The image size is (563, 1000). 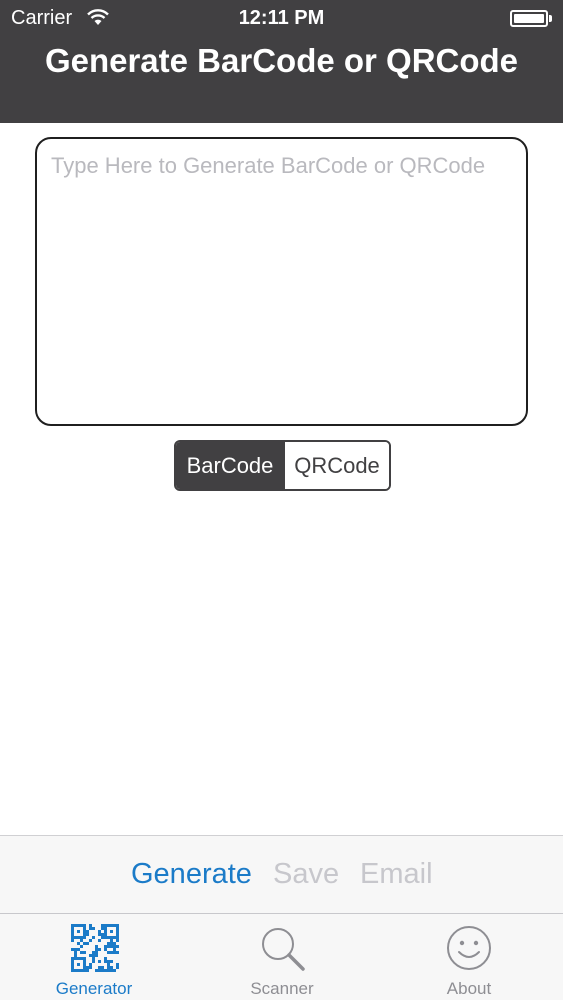 What do you see at coordinates (95, 948) in the screenshot?
I see `qr-code-icon` at bounding box center [95, 948].